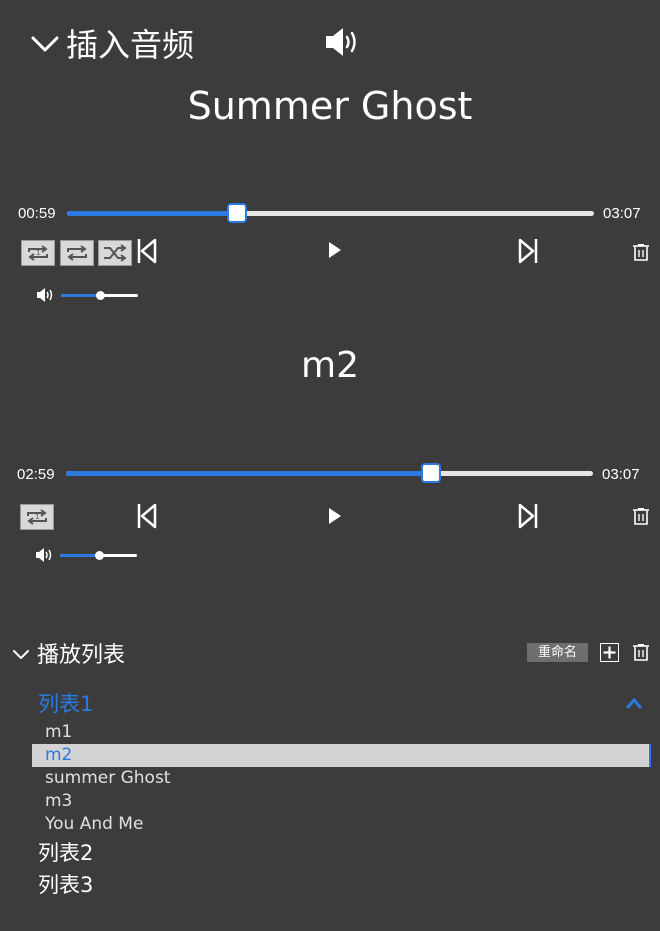  Describe the element at coordinates (341, 824) in the screenshot. I see `song-item: You And Me` at that location.